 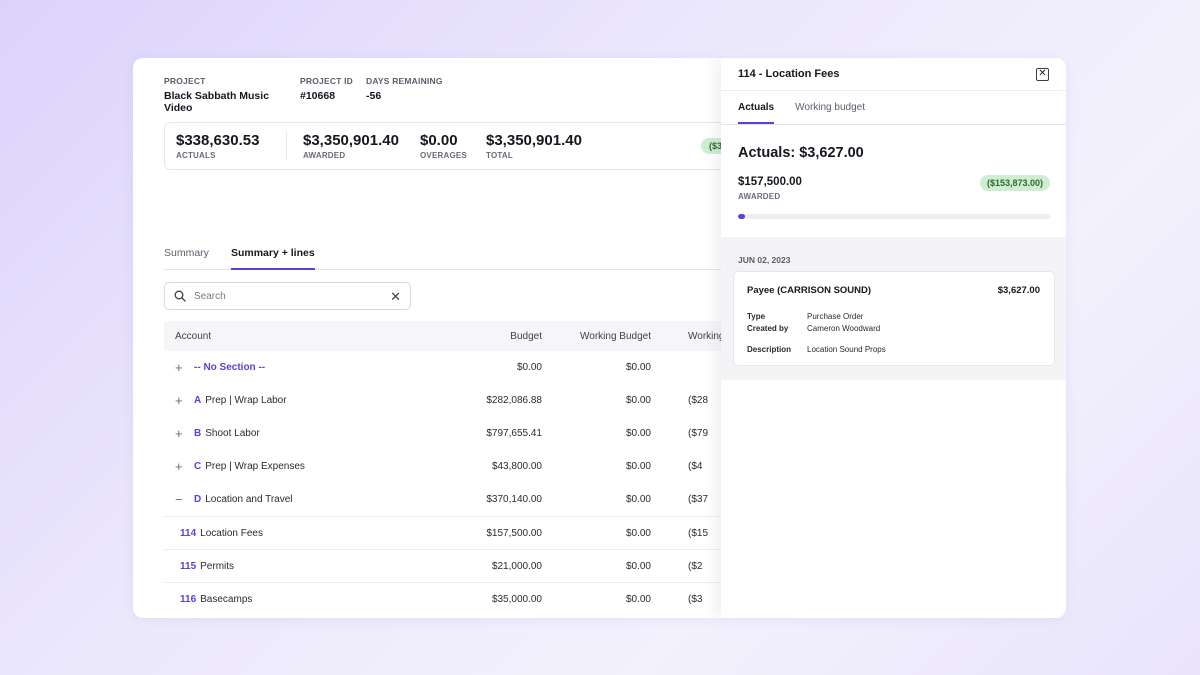 I want to click on budget-cell: $157,500.00, so click(x=514, y=533).